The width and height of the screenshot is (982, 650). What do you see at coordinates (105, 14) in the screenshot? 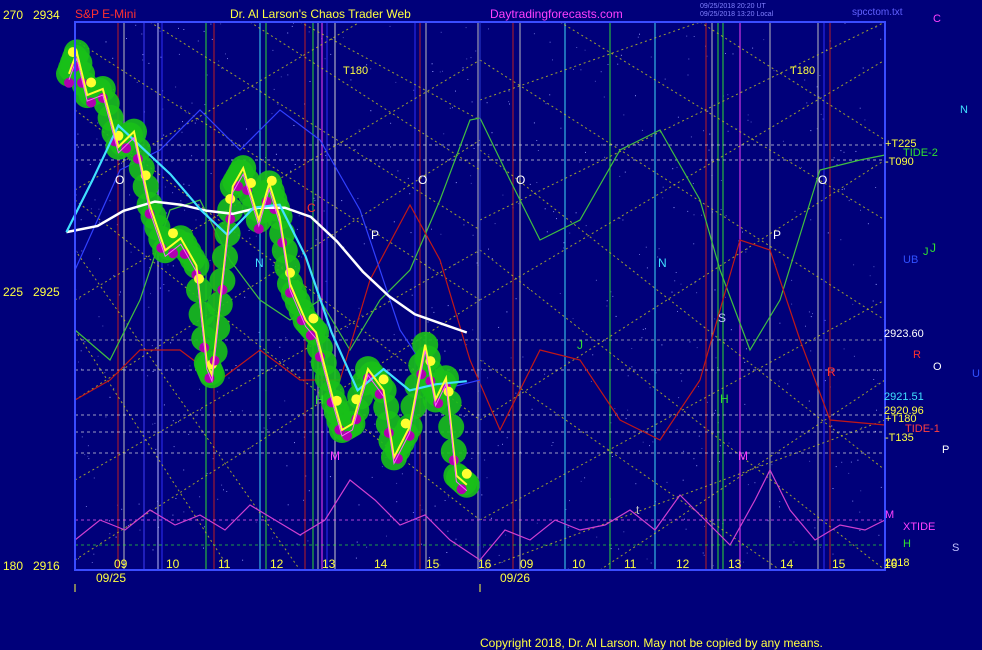
I see `instrument-title: S&P E-Mini` at bounding box center [105, 14].